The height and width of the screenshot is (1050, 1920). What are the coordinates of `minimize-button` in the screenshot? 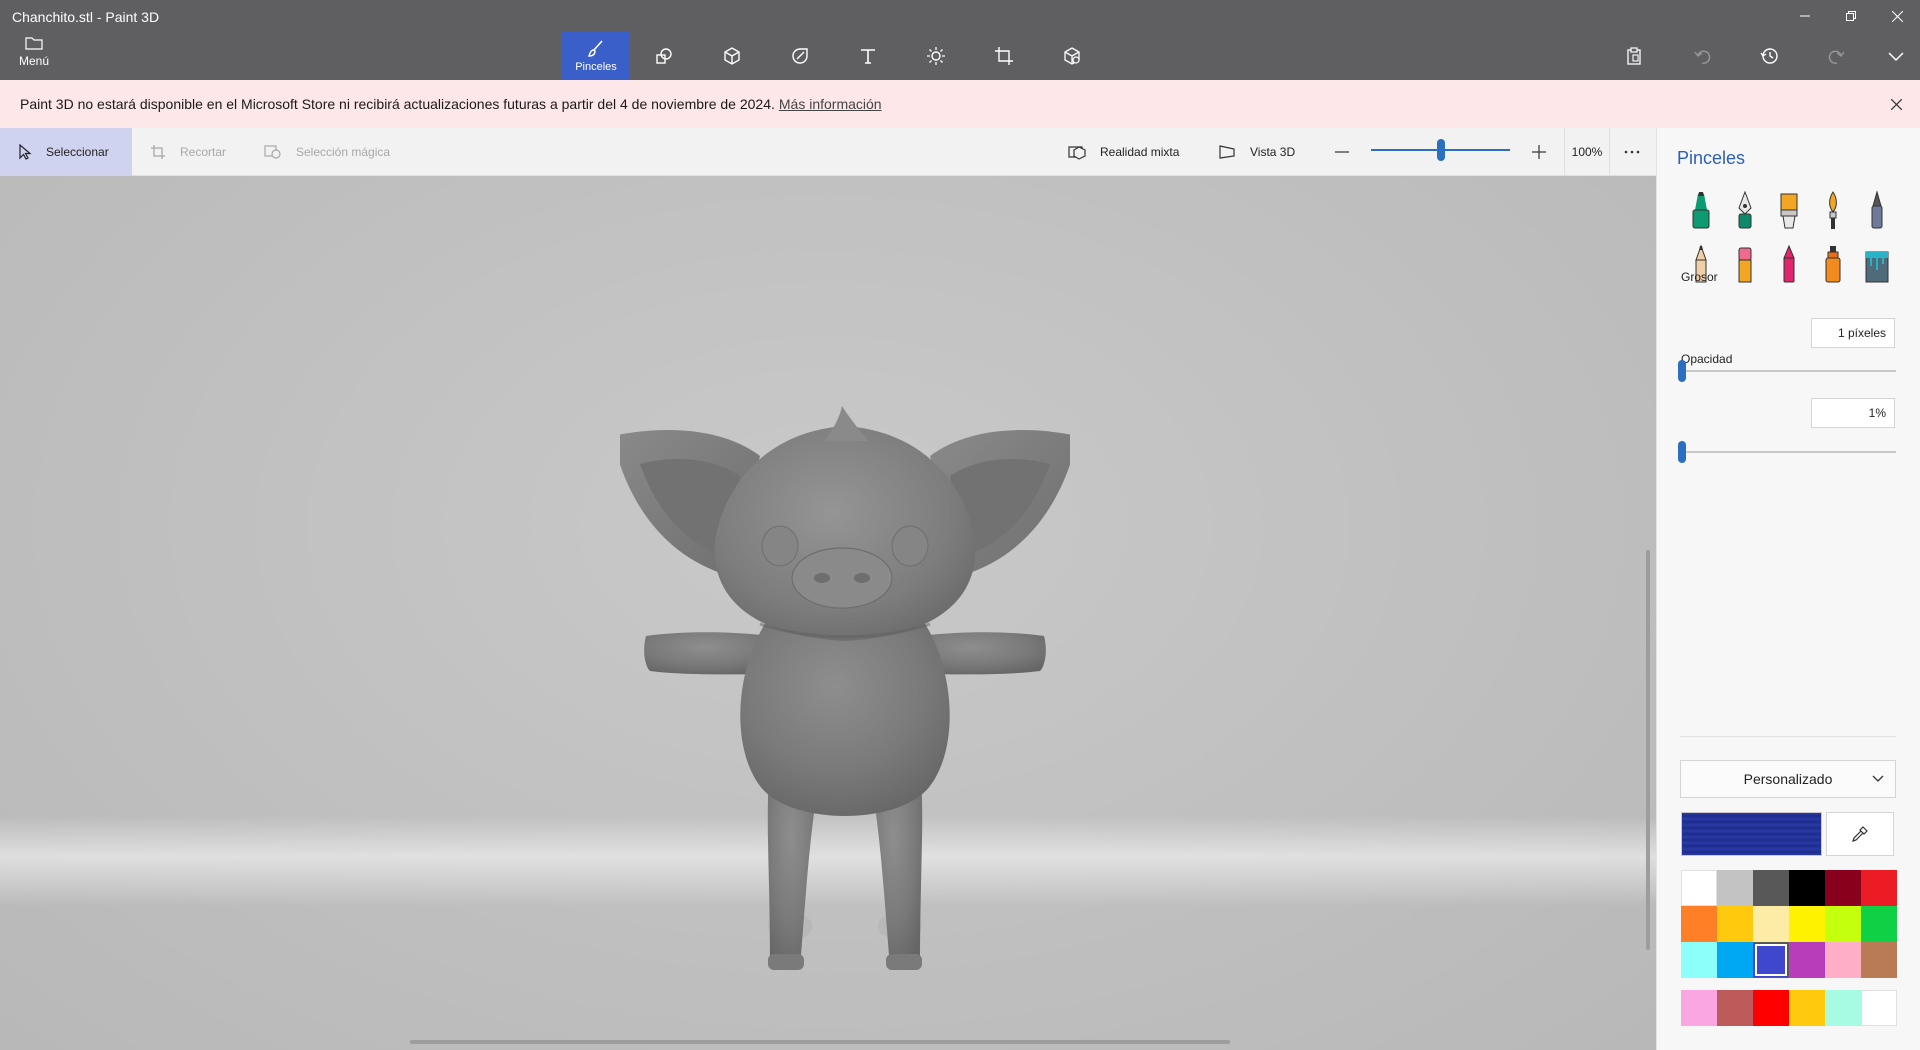 It's located at (1805, 16).